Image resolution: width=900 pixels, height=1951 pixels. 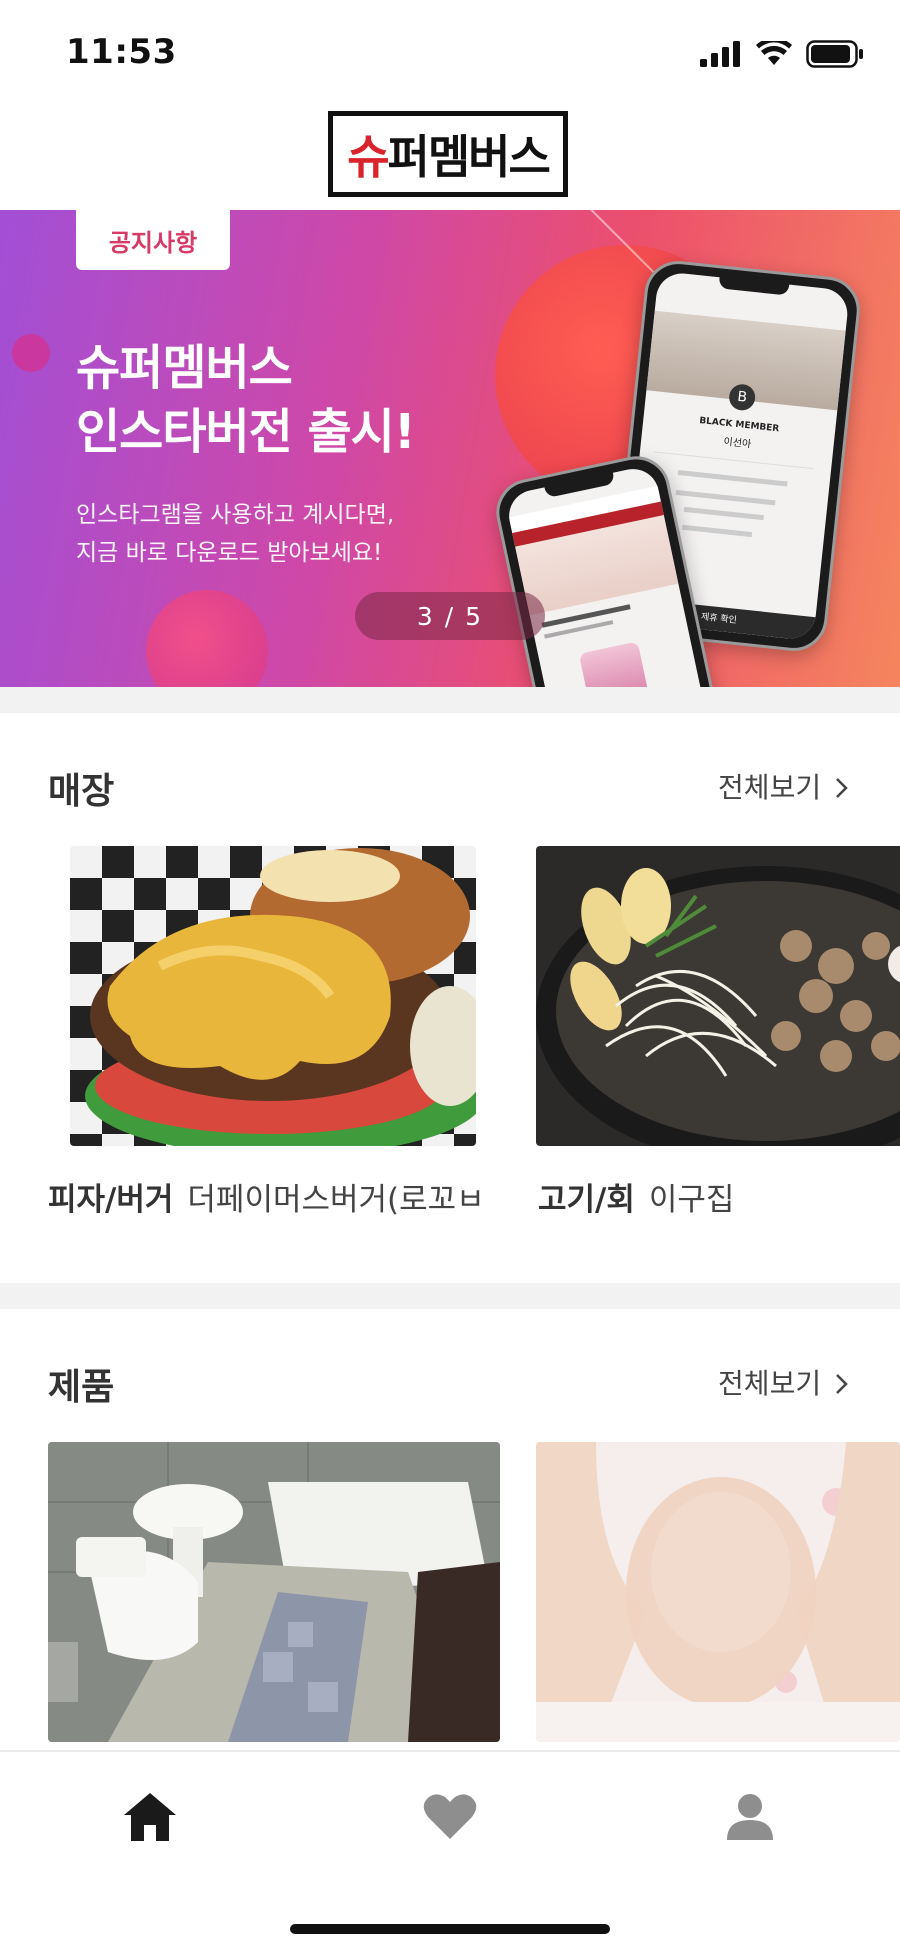 I want to click on logo-text-first: 슈, so click(x=368, y=157).